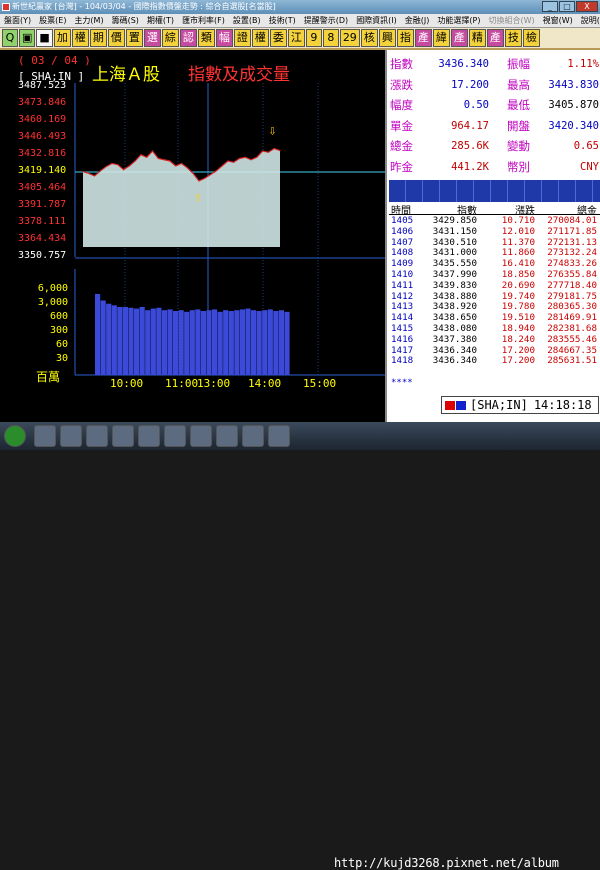  Describe the element at coordinates (387, 38) in the screenshot. I see `toolbar-button: 興` at that location.